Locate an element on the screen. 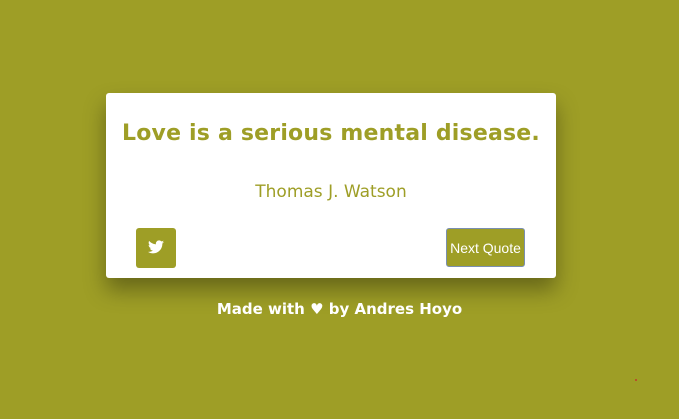  twitter-icon is located at coordinates (156, 248).